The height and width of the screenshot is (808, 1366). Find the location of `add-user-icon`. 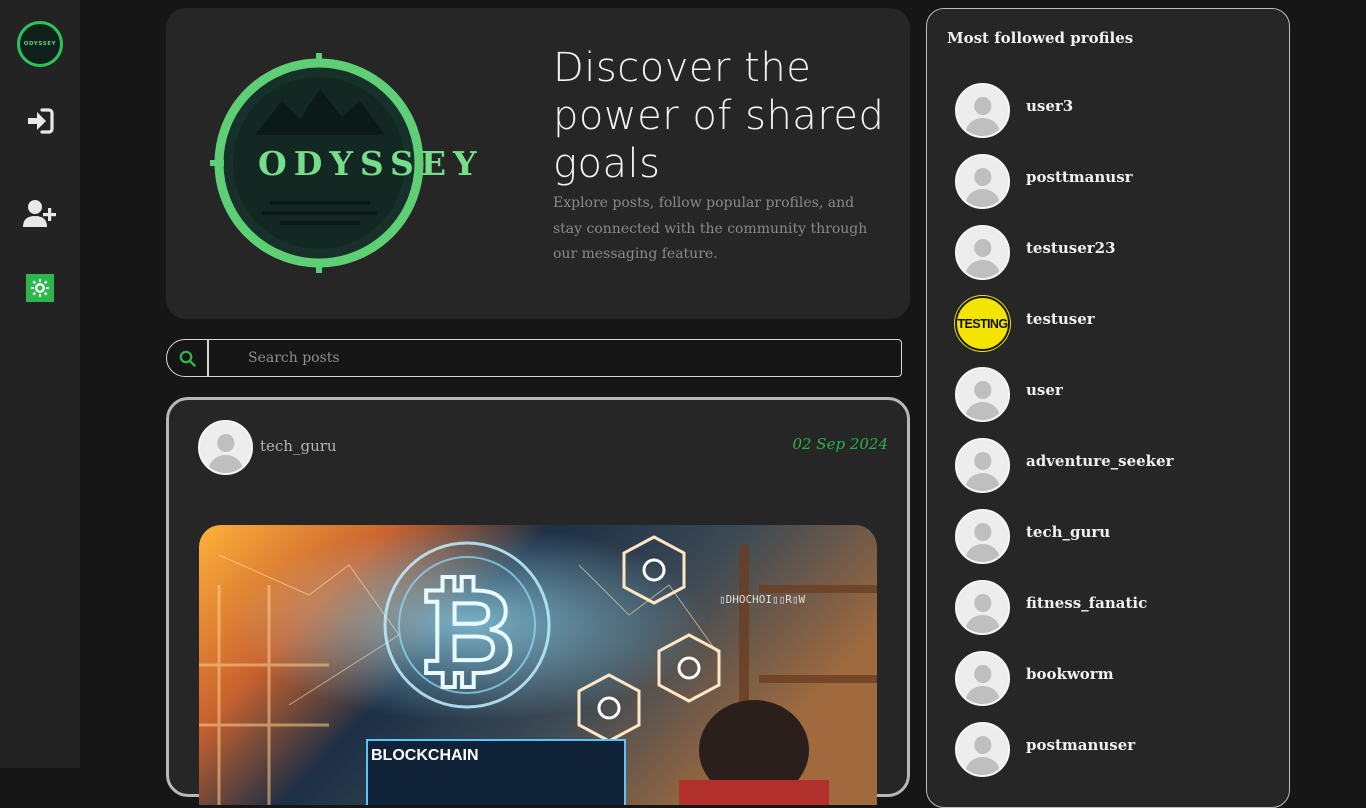

add-user-icon is located at coordinates (40, 214).